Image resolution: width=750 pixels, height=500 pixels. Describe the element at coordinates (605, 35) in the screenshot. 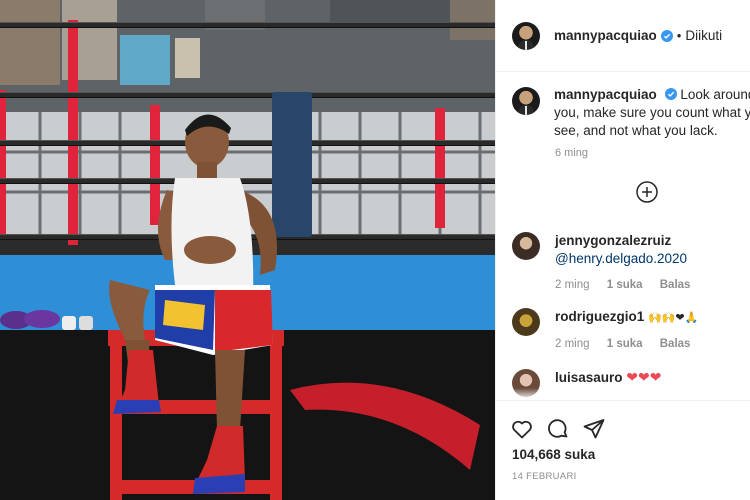

I see `author-username: mannypacquiao` at that location.